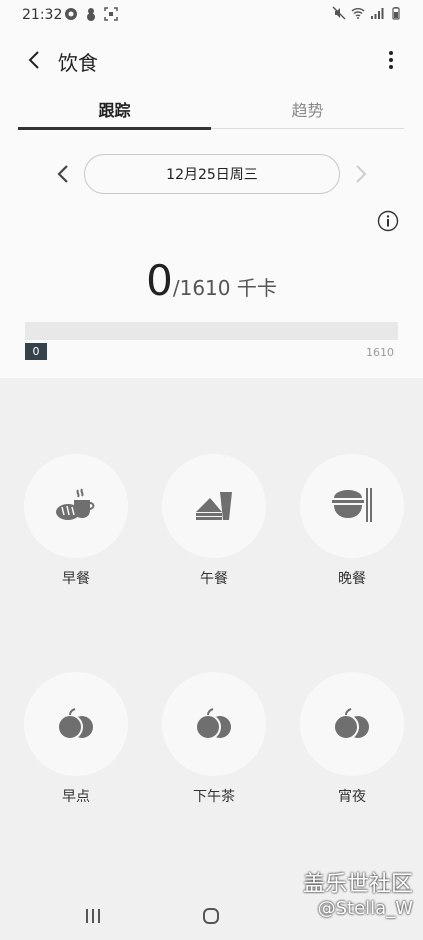  Describe the element at coordinates (339, 13) in the screenshot. I see `mute-icon` at that location.